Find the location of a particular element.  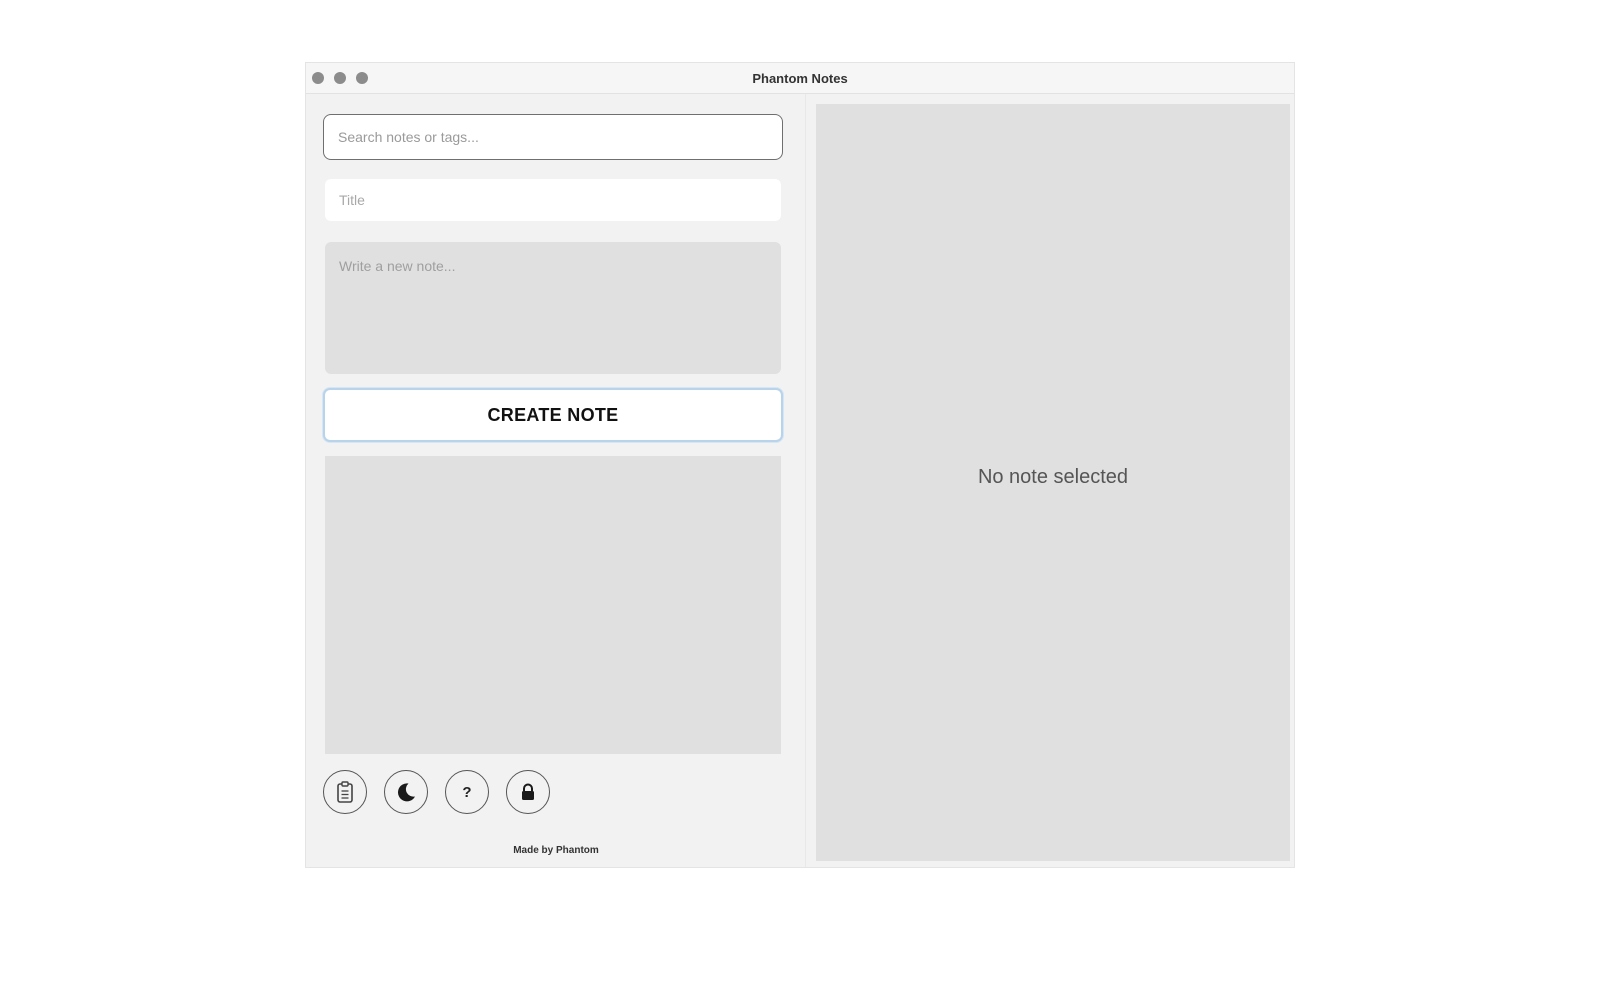

title-bar: Phantom Notes is located at coordinates (800, 78).